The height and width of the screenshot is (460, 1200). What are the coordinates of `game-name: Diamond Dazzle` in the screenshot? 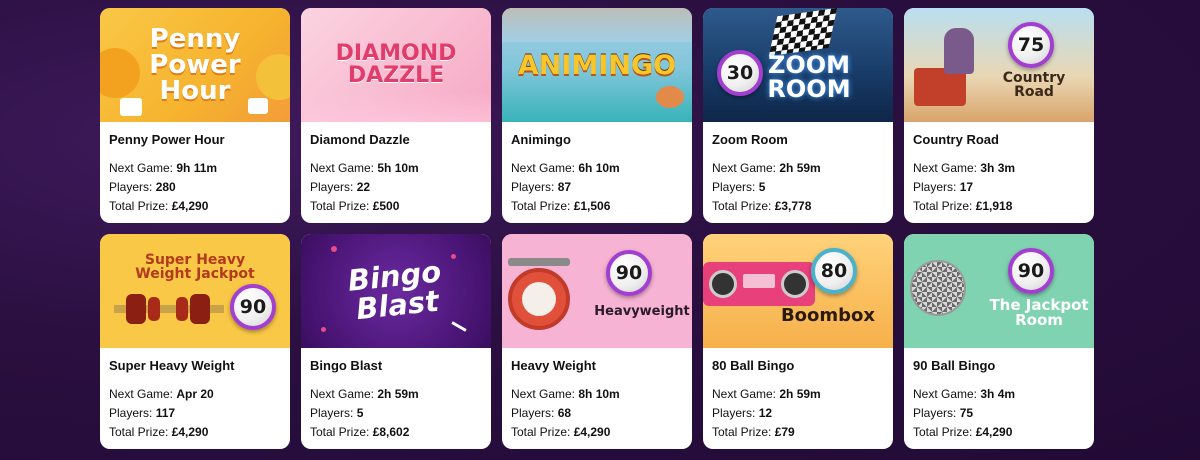 It's located at (360, 139).